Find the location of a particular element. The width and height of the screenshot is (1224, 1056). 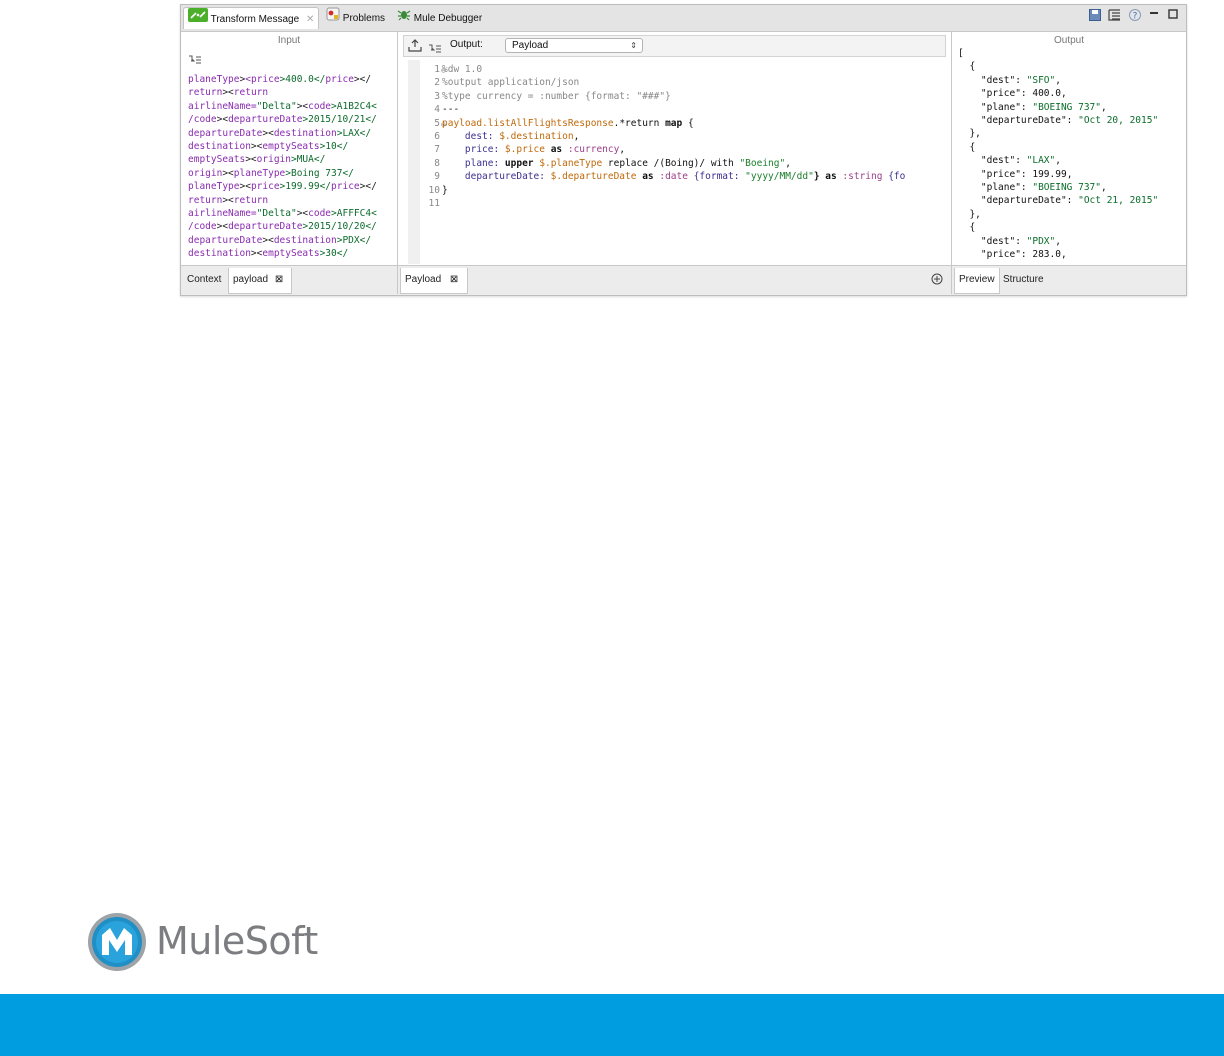

input-line: departureDate><destination>PDX</ is located at coordinates (282, 240).